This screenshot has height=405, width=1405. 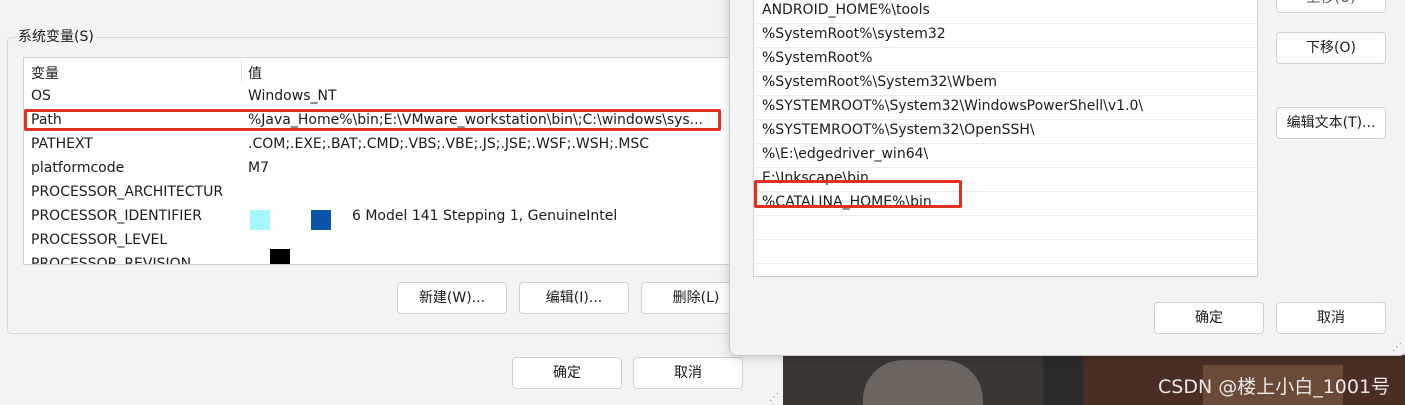 I want to click on path-entry-text: %\E:\edgedriver_win64\, so click(x=845, y=154).